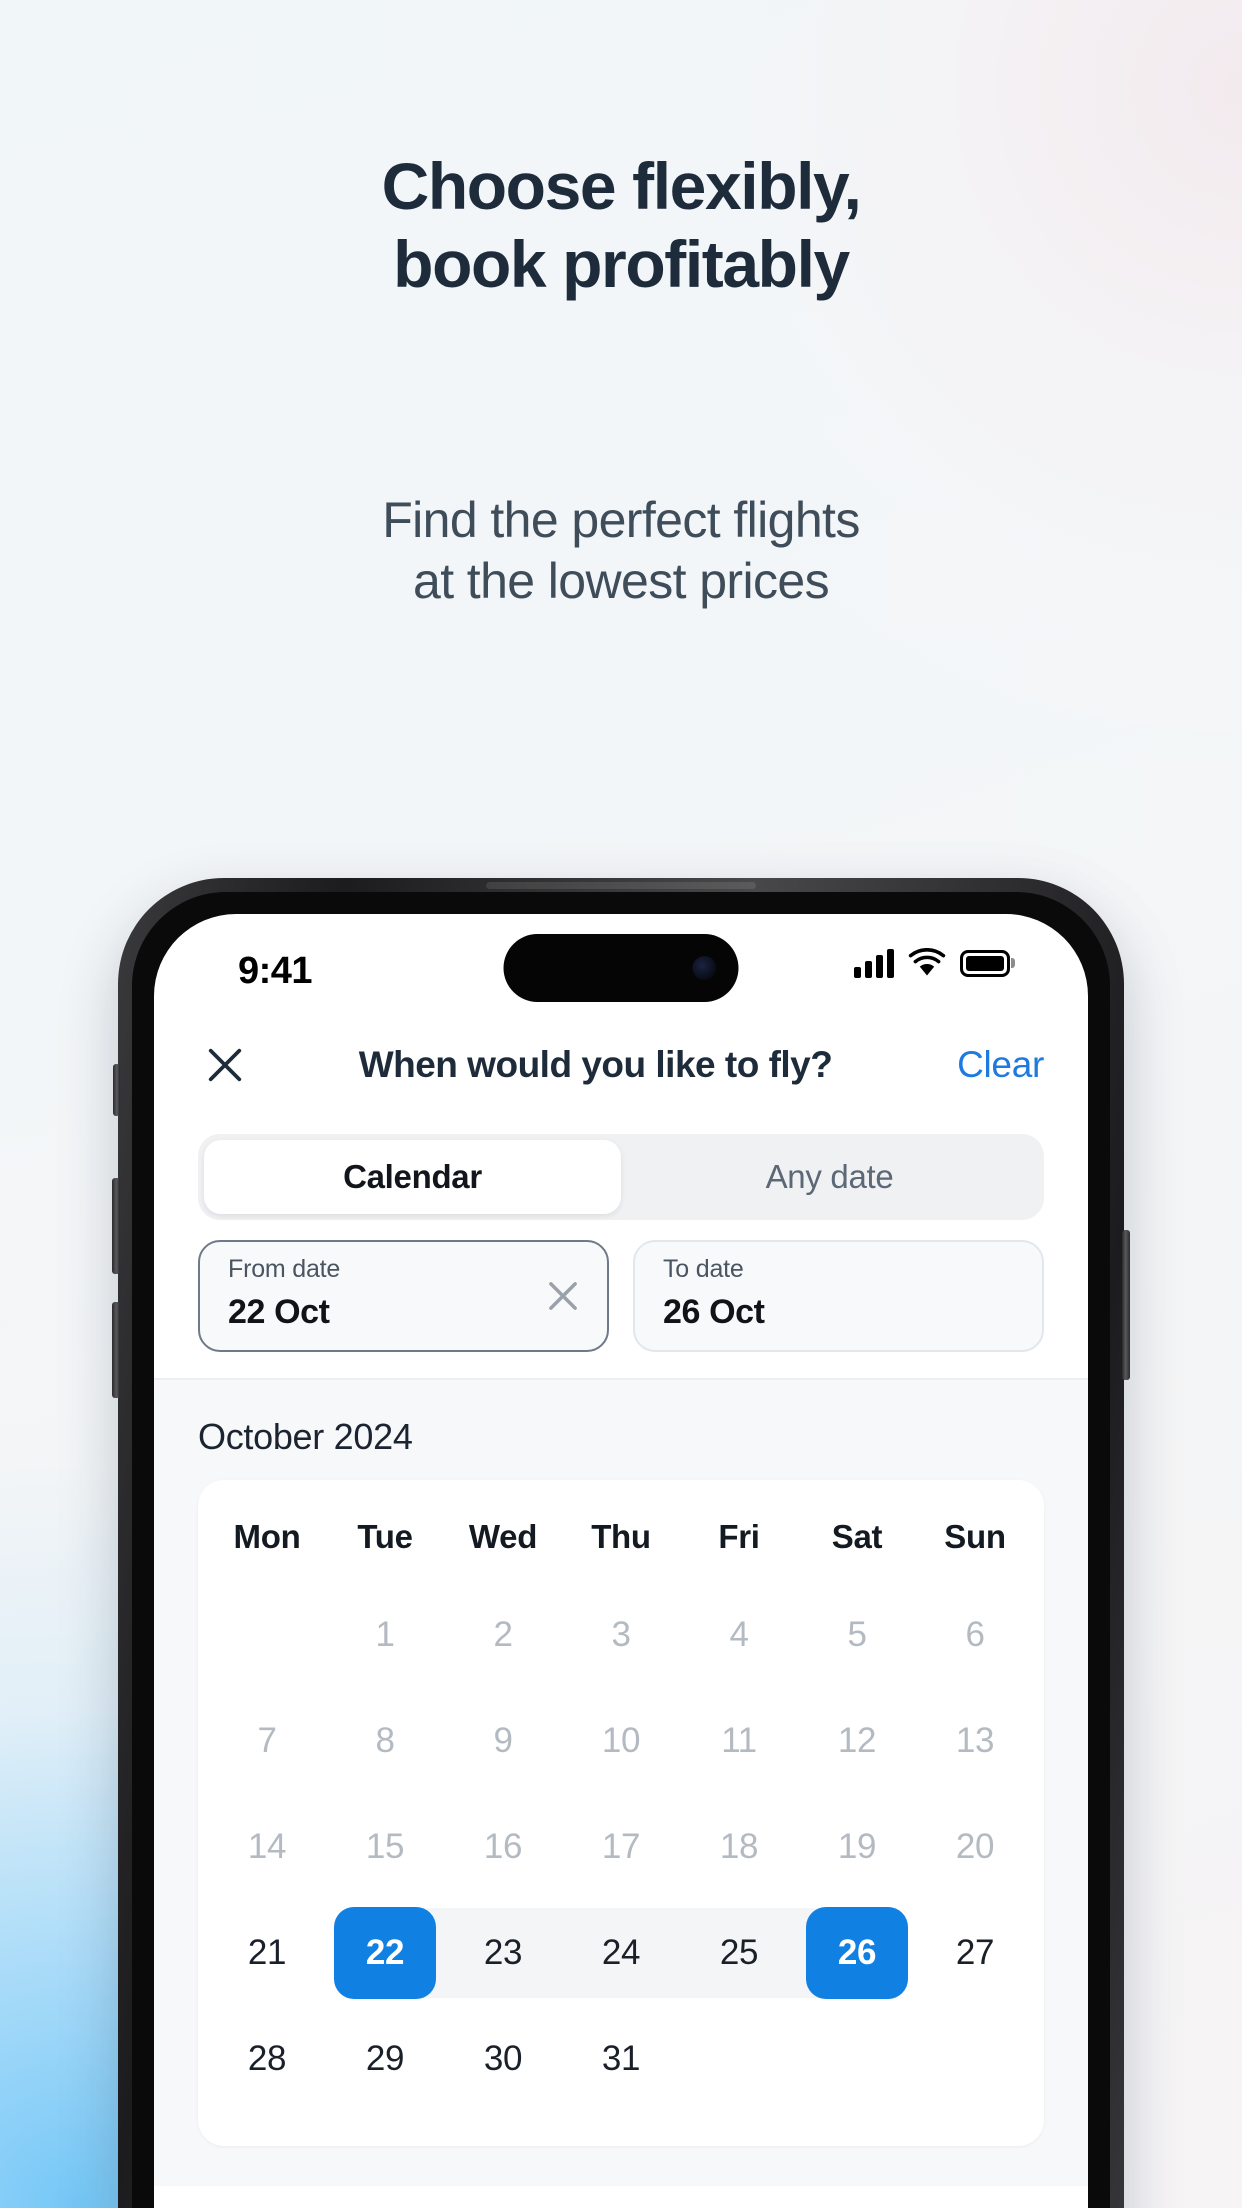 The height and width of the screenshot is (2208, 1242). I want to click on status-bar: 9:41, so click(621, 962).